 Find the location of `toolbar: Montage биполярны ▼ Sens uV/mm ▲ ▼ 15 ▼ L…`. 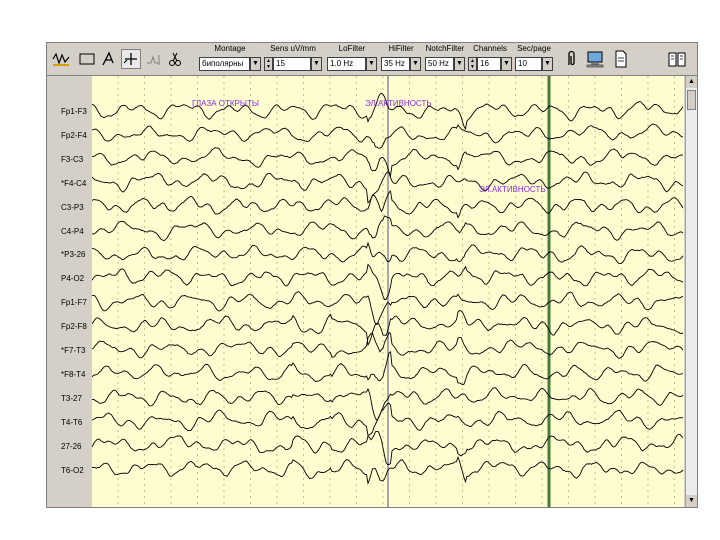

toolbar: Montage биполярны ▼ Sens uV/mm ▲ ▼ 15 ▼ L… is located at coordinates (372, 59).